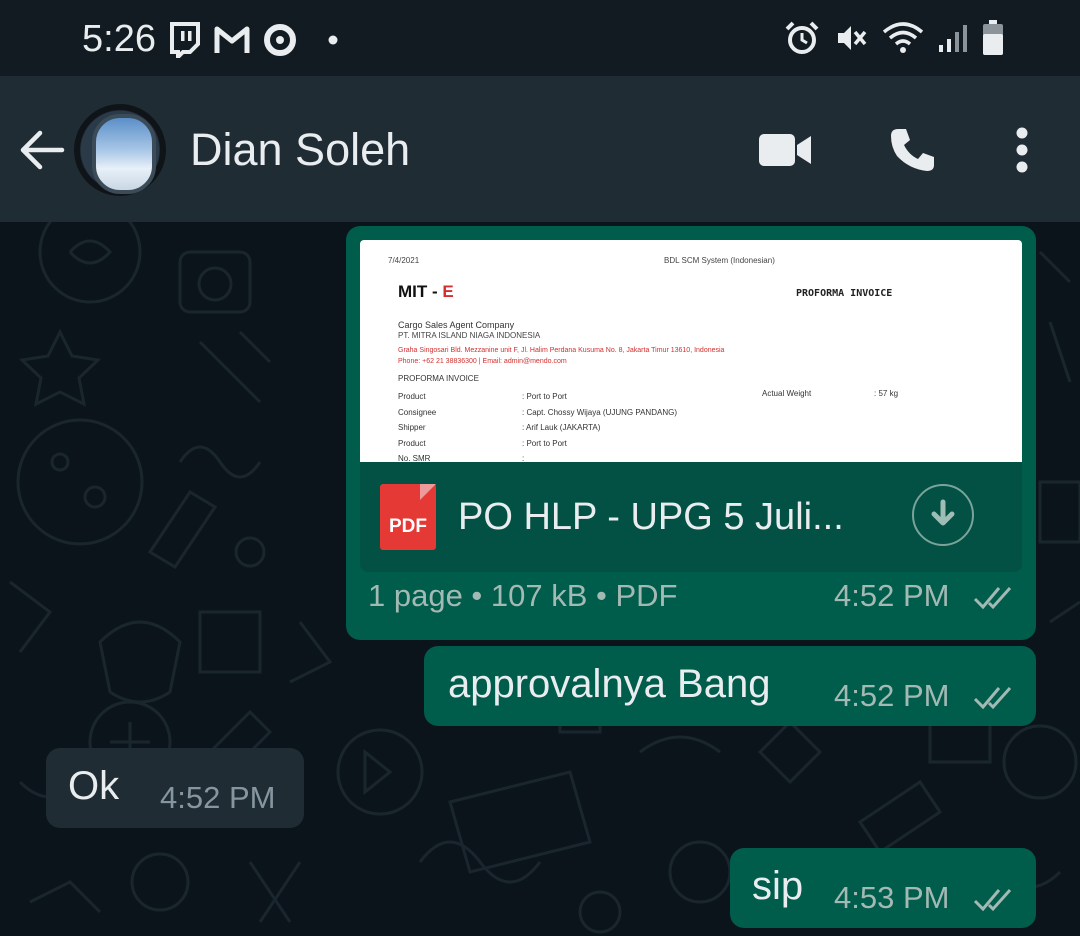 The height and width of the screenshot is (936, 1080). What do you see at coordinates (886, 393) in the screenshot?
I see `preview-weight-value: : 57 kg` at bounding box center [886, 393].